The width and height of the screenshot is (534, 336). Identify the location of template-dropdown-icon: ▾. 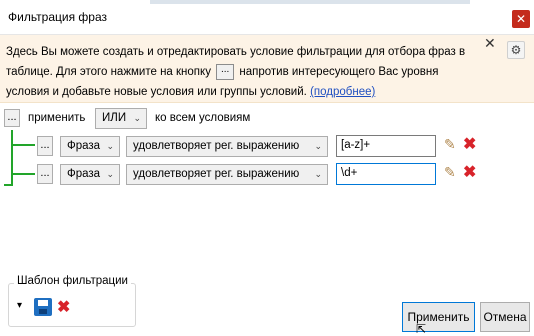
(19, 305).